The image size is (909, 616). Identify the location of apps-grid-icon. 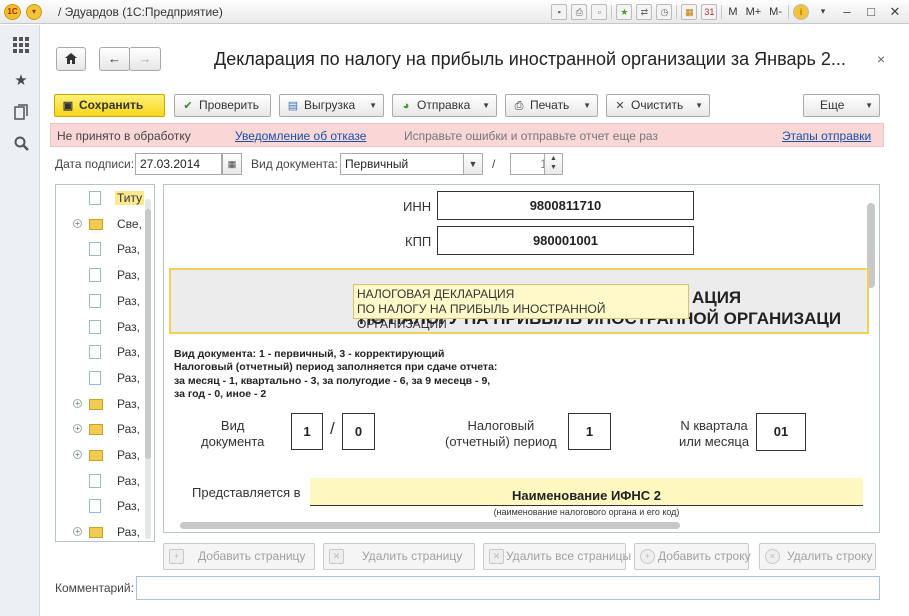
(21, 48).